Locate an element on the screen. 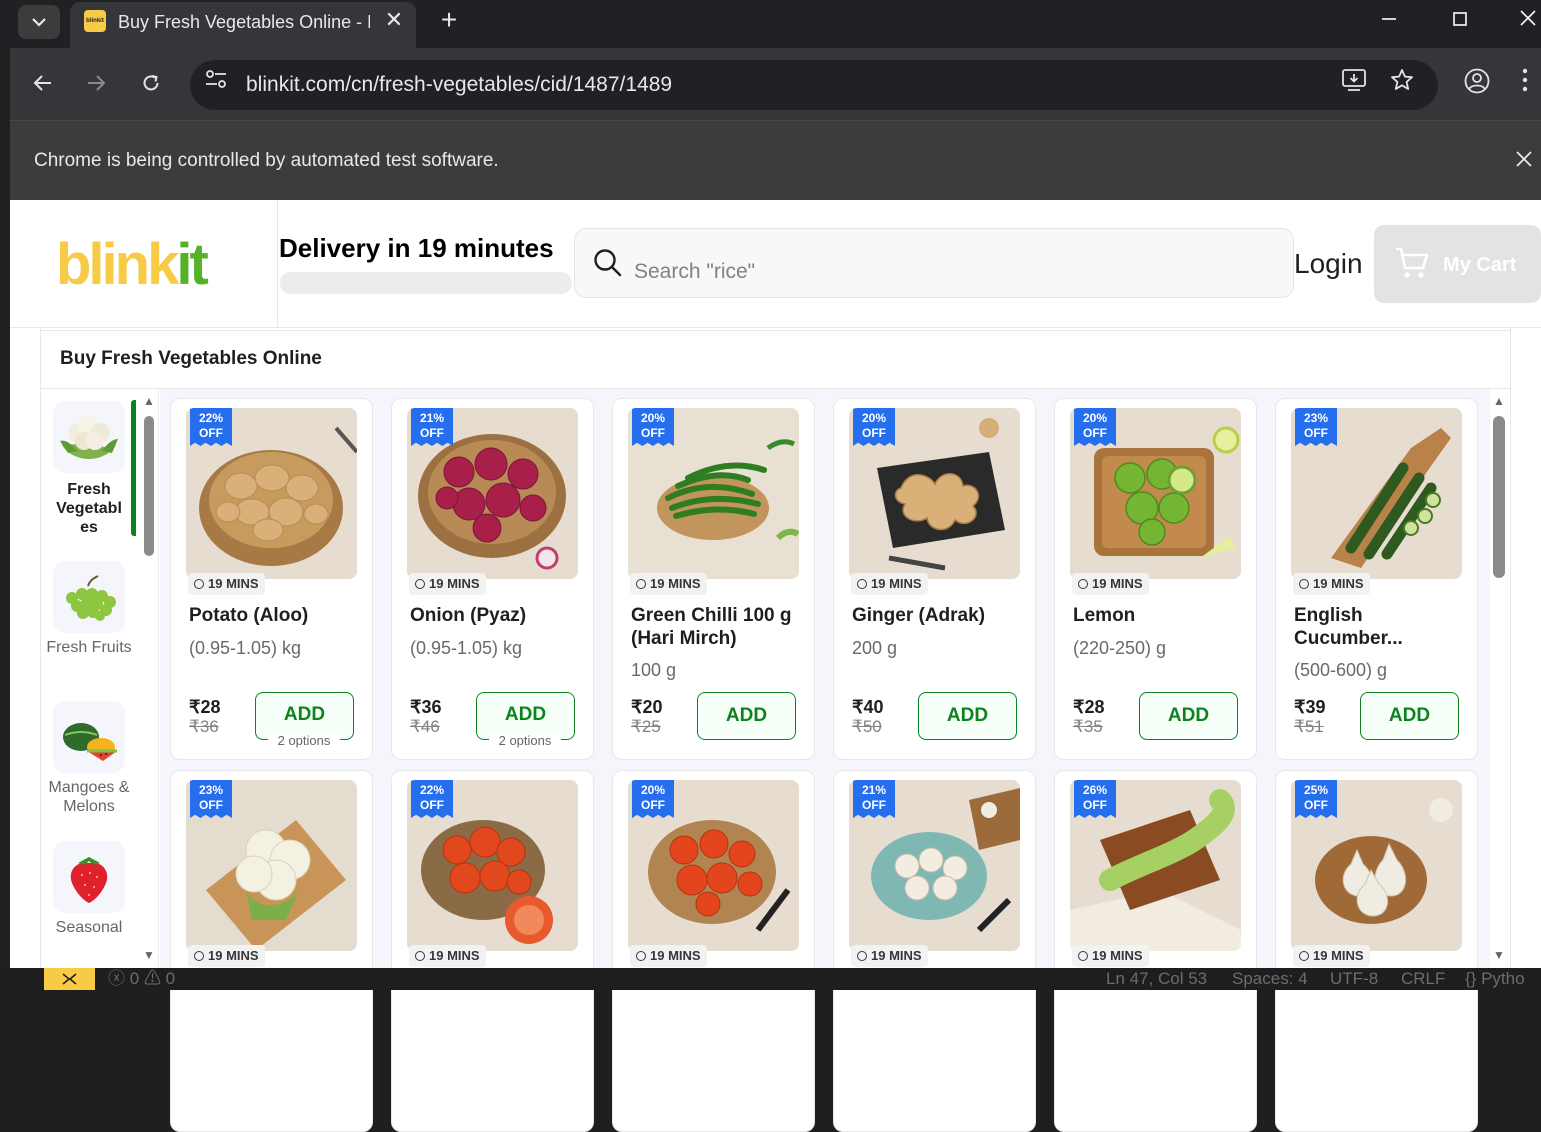  close-window-button is located at coordinates (1523, 21).